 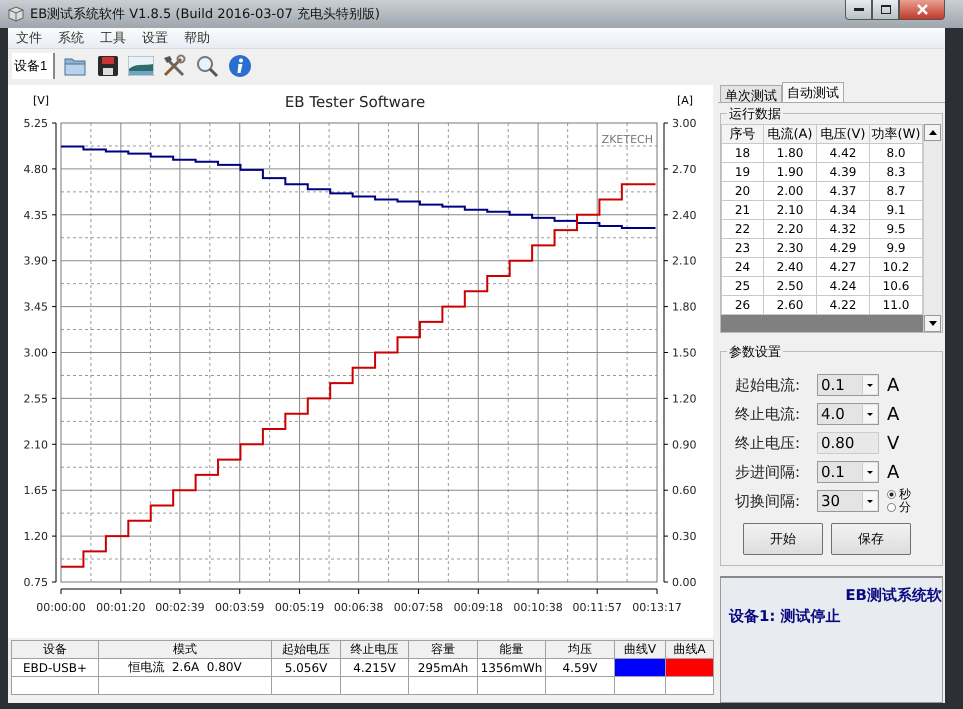 What do you see at coordinates (107, 65) in the screenshot?
I see `save-icon` at bounding box center [107, 65].